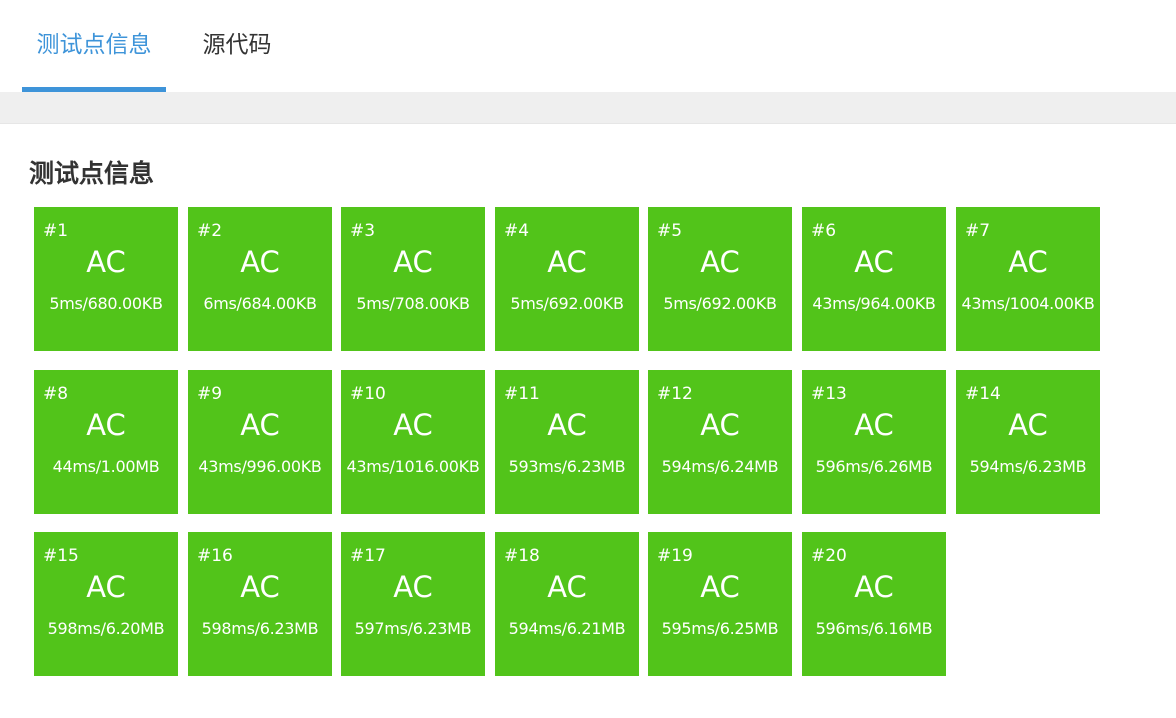 This screenshot has width=1176, height=718. I want to click on testcase-number: #19, so click(675, 556).